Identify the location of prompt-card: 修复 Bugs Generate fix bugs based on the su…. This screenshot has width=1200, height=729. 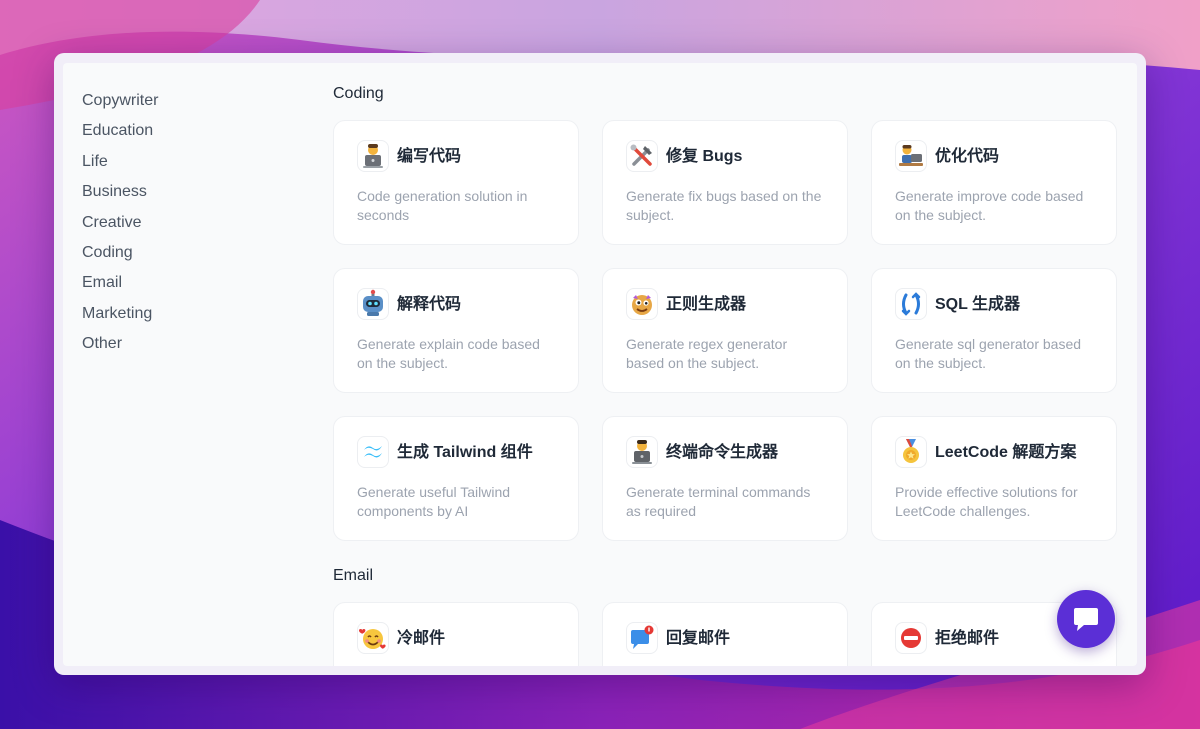
(725, 182).